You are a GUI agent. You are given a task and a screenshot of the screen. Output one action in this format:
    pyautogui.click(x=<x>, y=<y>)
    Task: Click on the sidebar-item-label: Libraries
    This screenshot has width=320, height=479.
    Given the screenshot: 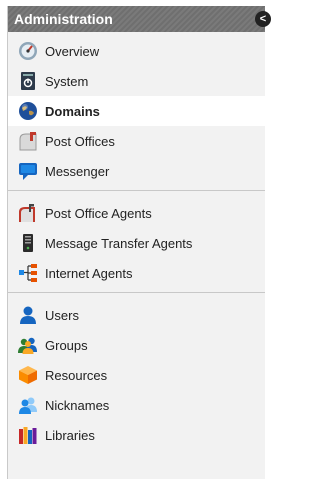 What is the action you would take?
    pyautogui.click(x=70, y=435)
    